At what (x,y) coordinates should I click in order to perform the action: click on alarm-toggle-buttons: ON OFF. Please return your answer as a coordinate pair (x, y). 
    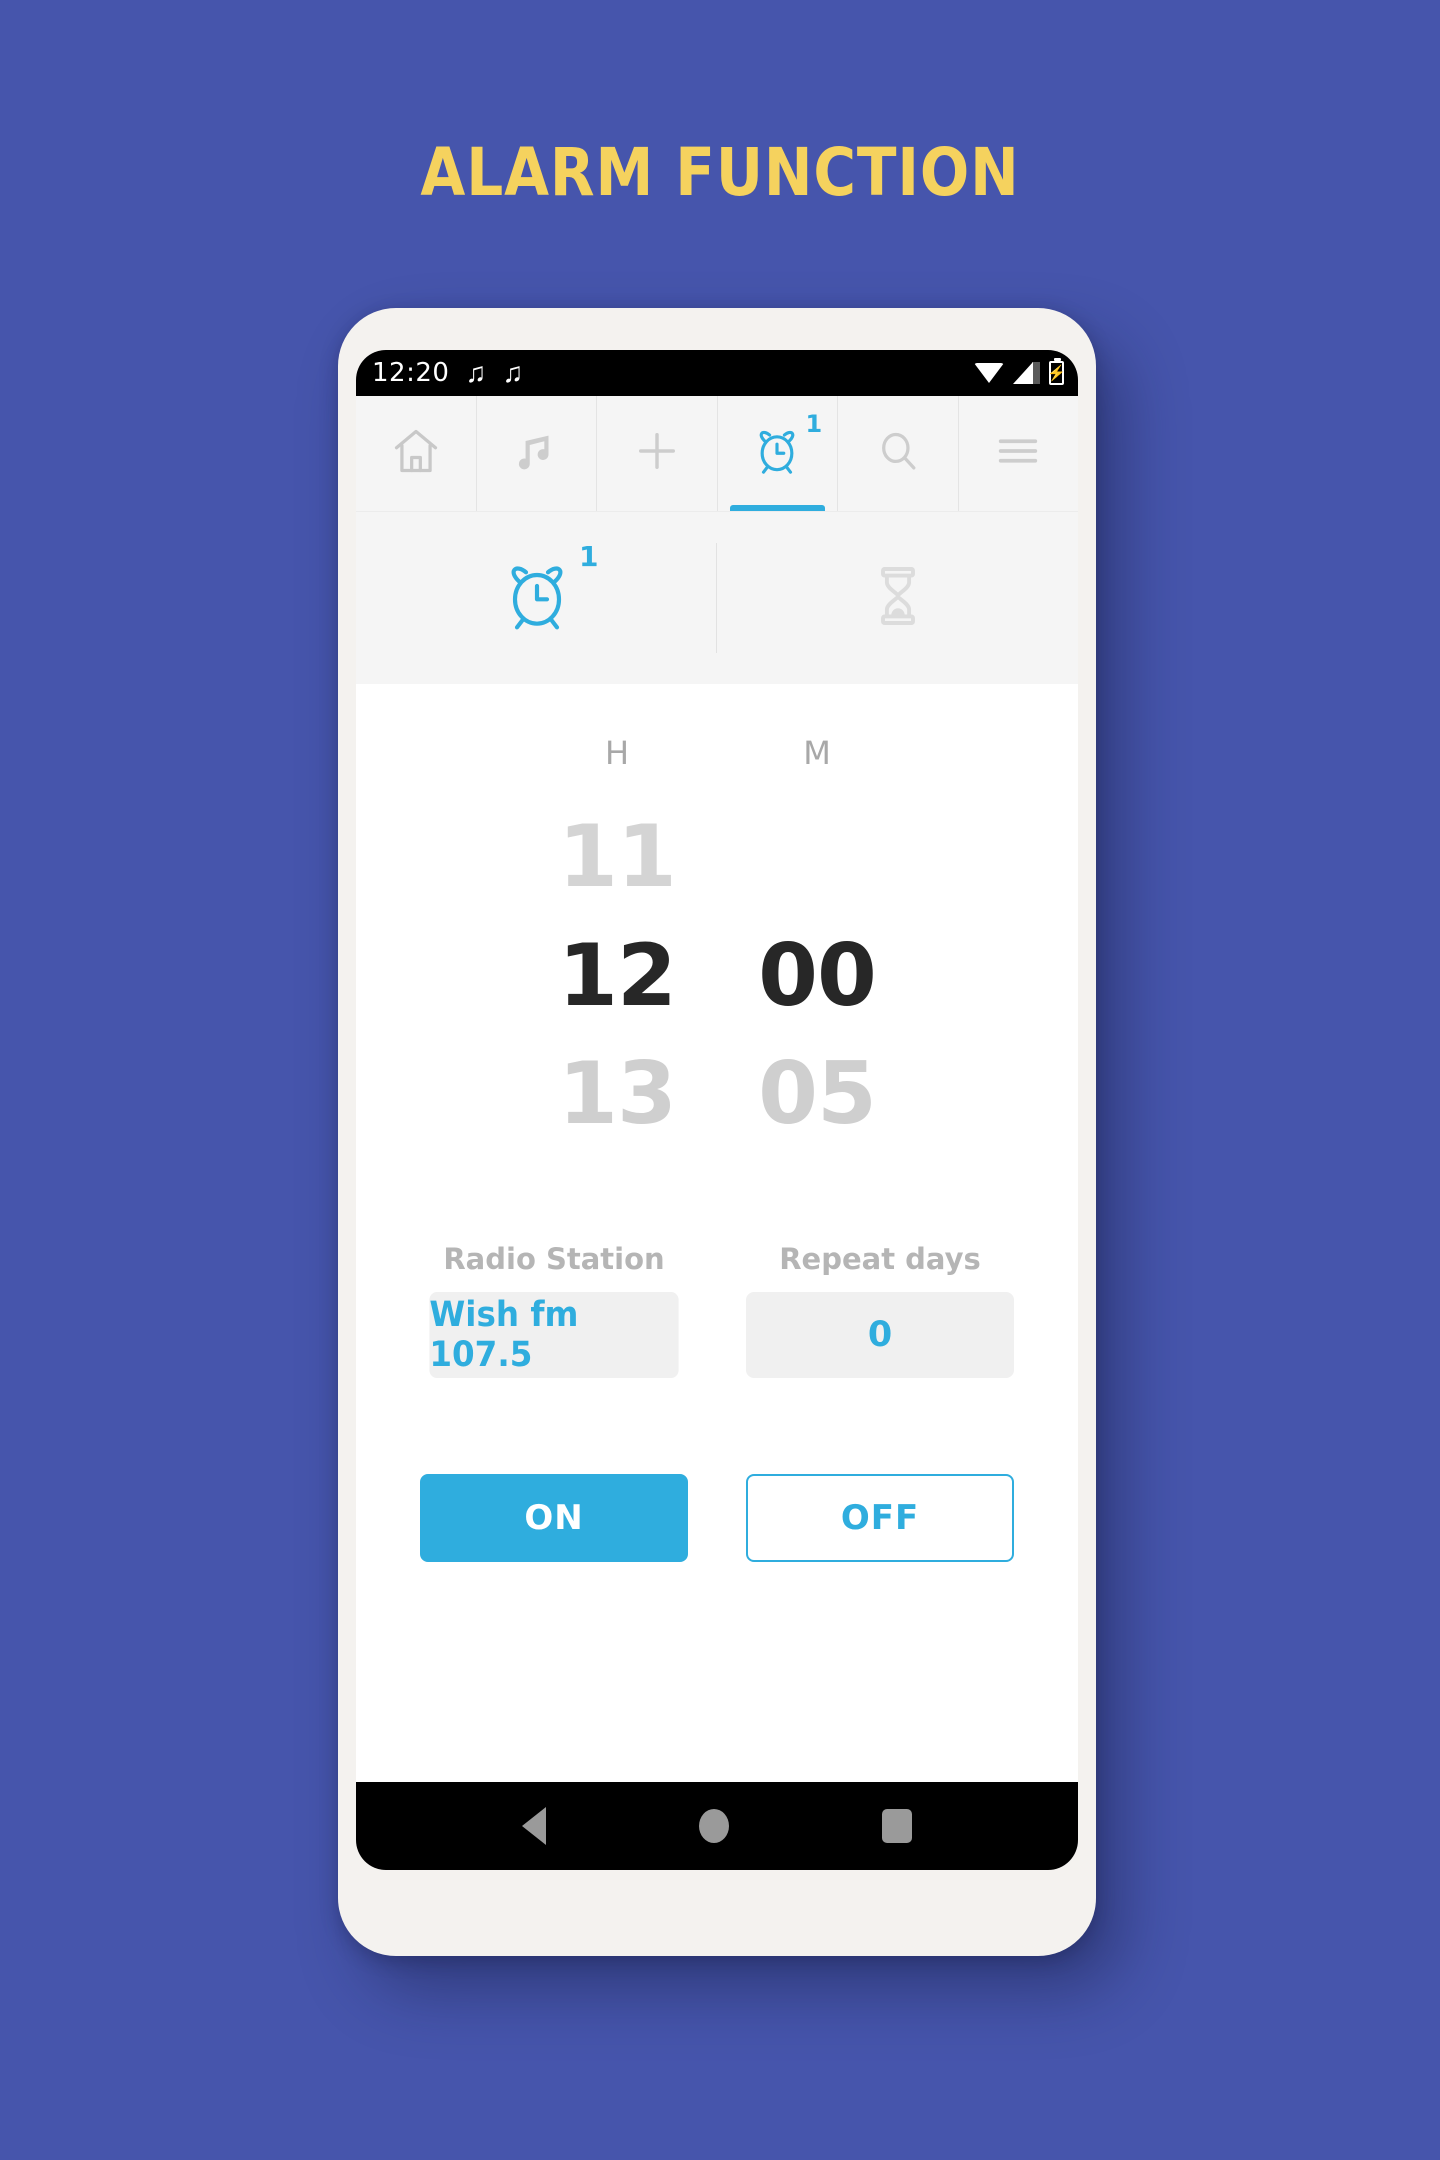
    Looking at the image, I should click on (717, 1518).